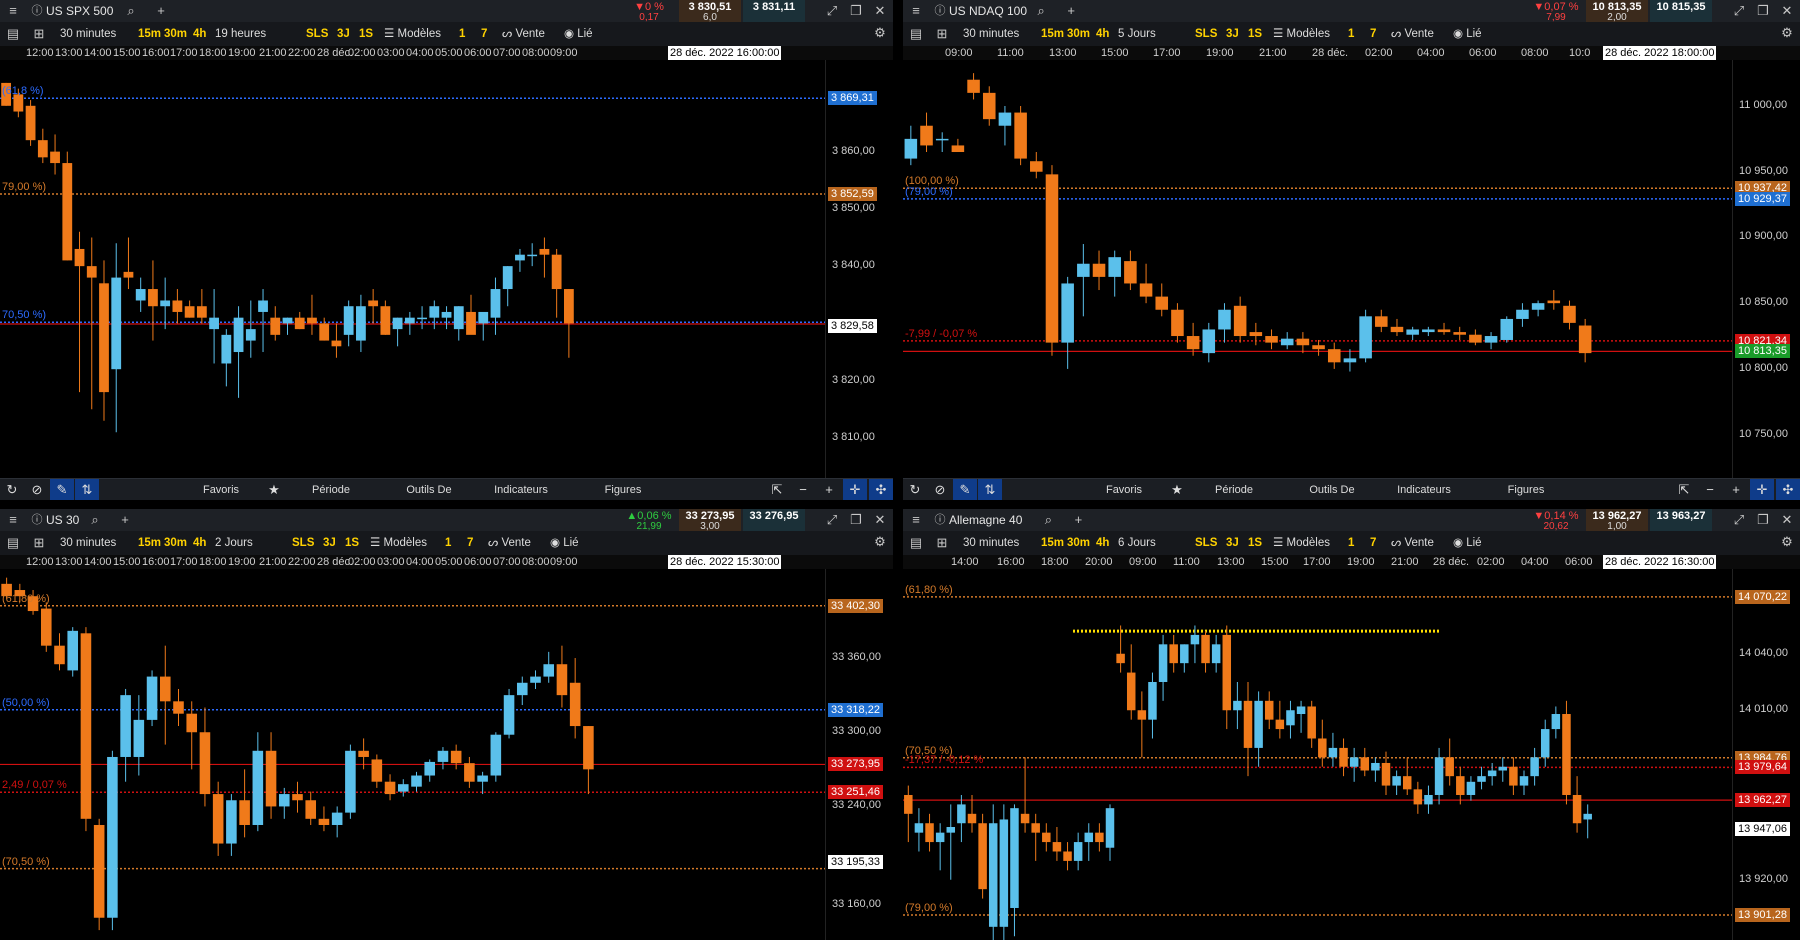  What do you see at coordinates (1763, 520) in the screenshot?
I see `popout-icon: ❐` at bounding box center [1763, 520].